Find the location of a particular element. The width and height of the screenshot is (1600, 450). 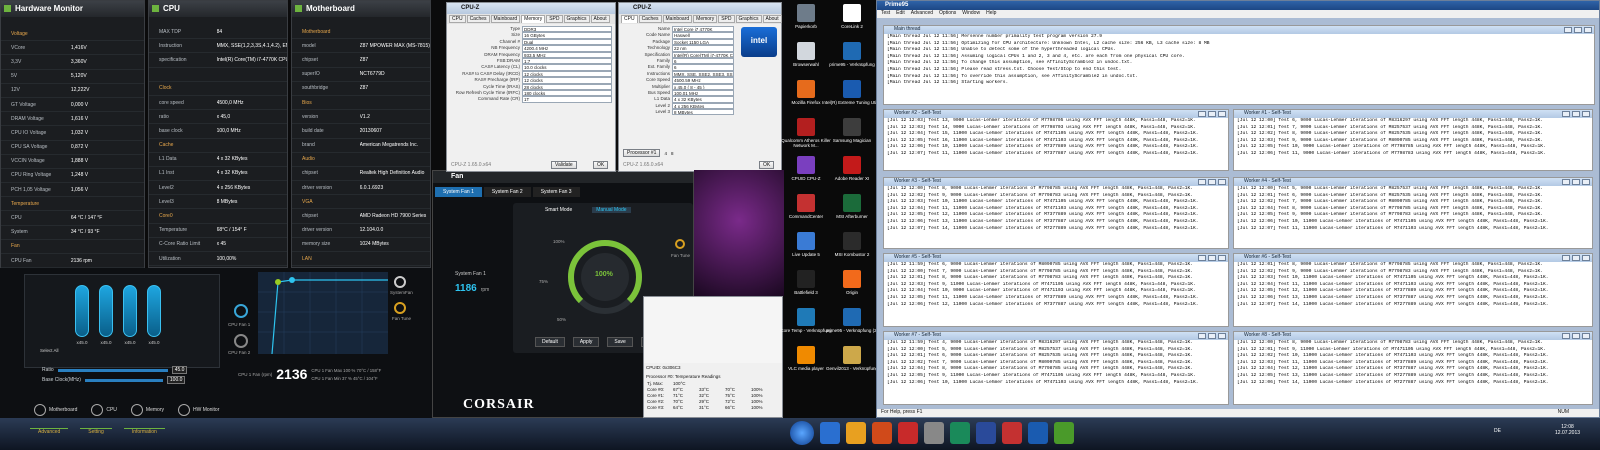

processor-select: Processor #1 is located at coordinates (642, 153).